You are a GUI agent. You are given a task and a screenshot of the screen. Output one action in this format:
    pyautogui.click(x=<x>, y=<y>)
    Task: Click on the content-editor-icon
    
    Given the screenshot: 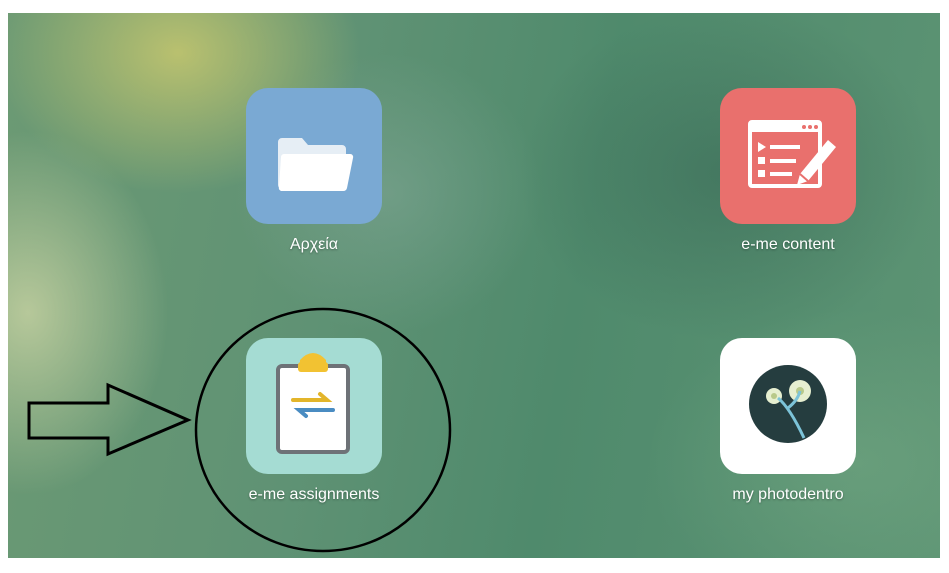 What is the action you would take?
    pyautogui.click(x=792, y=154)
    